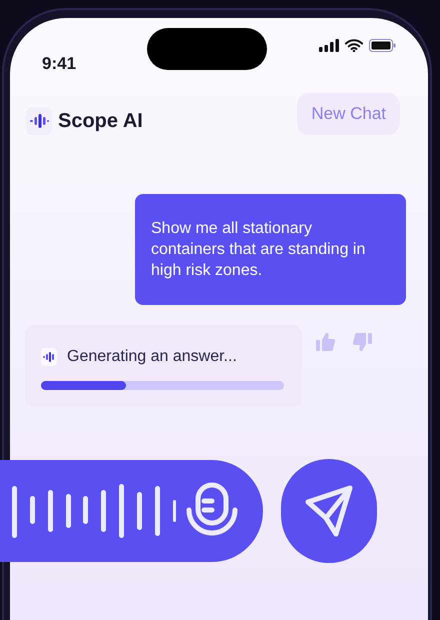 This screenshot has width=440, height=620. What do you see at coordinates (100, 121) in the screenshot?
I see `app-title: Scope AI` at bounding box center [100, 121].